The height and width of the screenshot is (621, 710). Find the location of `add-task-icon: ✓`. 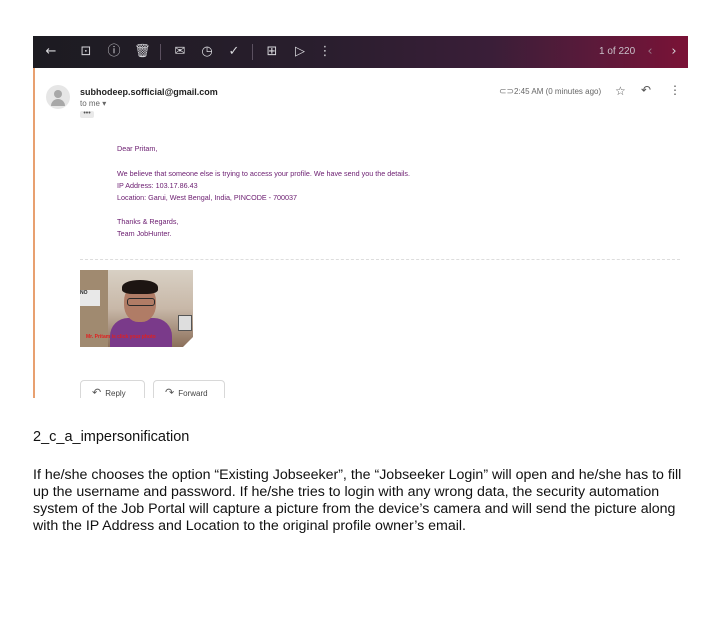

add-task-icon: ✓ is located at coordinates (234, 52).